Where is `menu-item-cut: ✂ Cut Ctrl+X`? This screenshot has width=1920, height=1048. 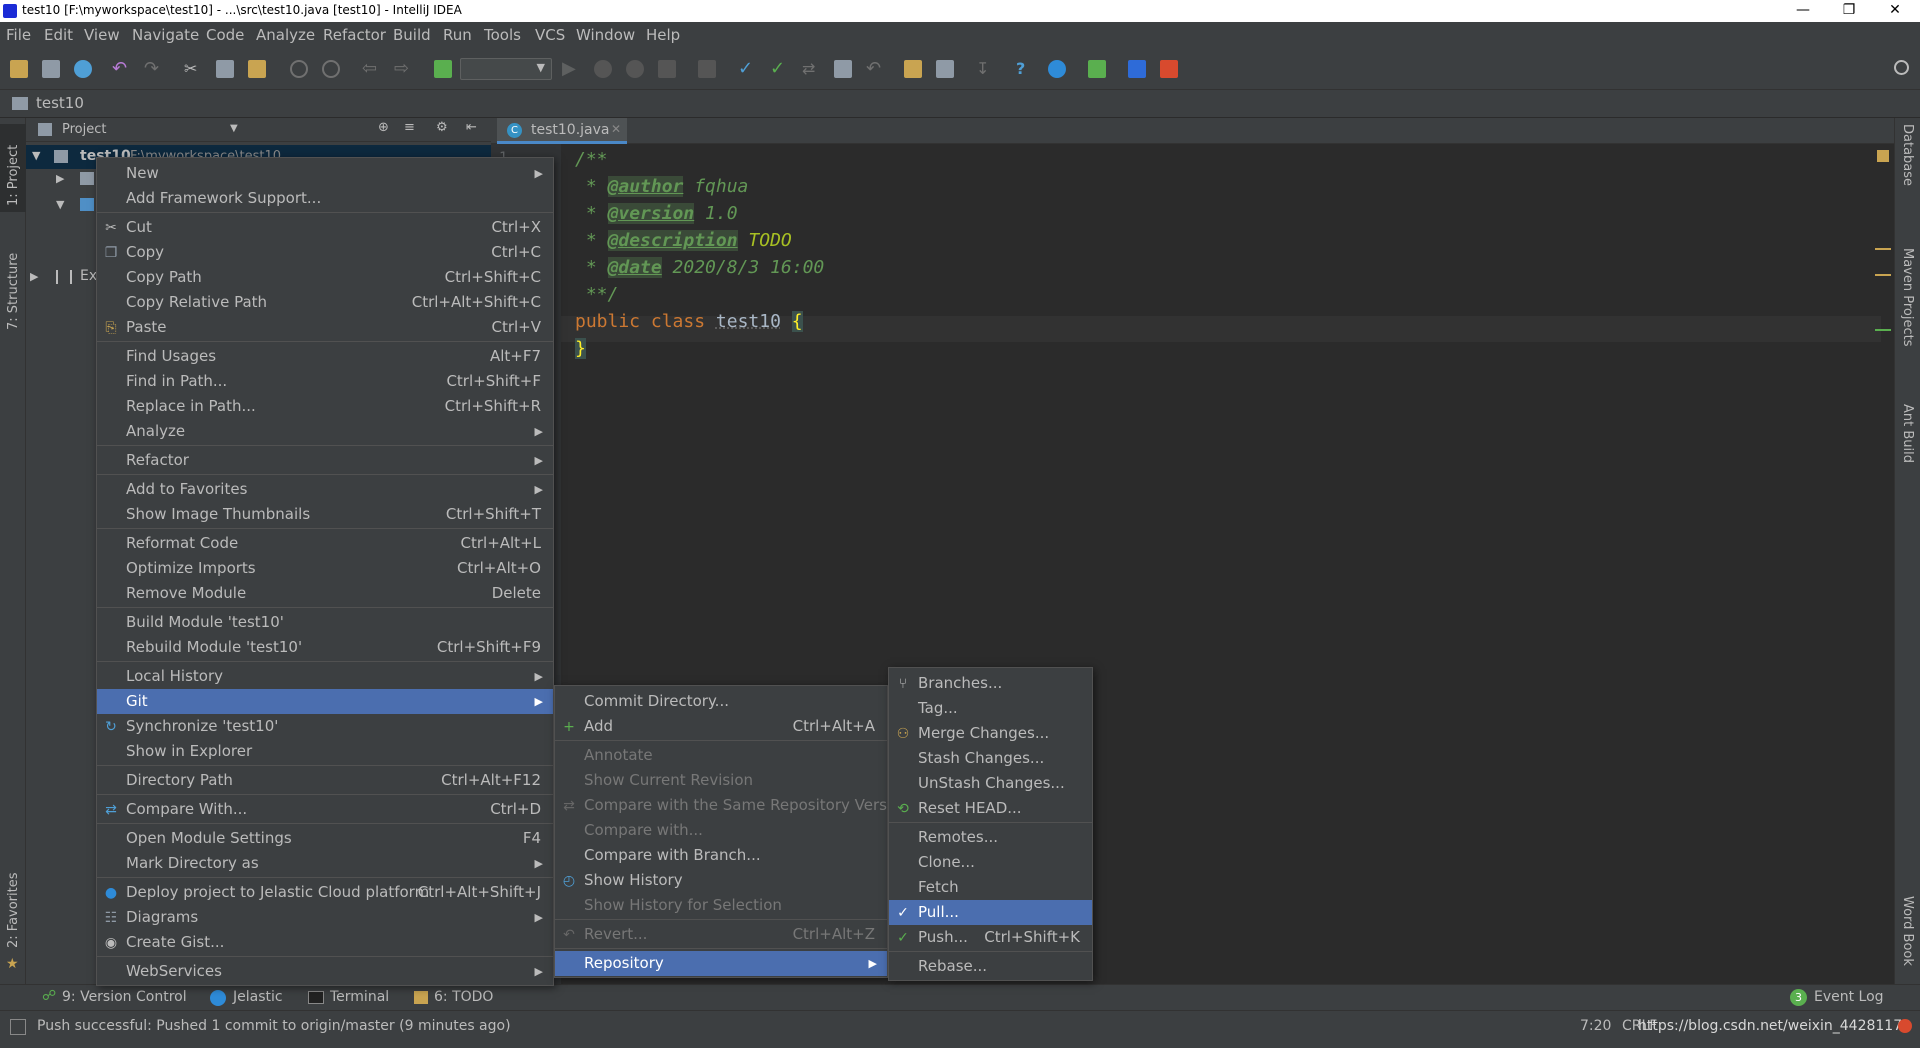
menu-item-cut: ✂ Cut Ctrl+X is located at coordinates (325, 227).